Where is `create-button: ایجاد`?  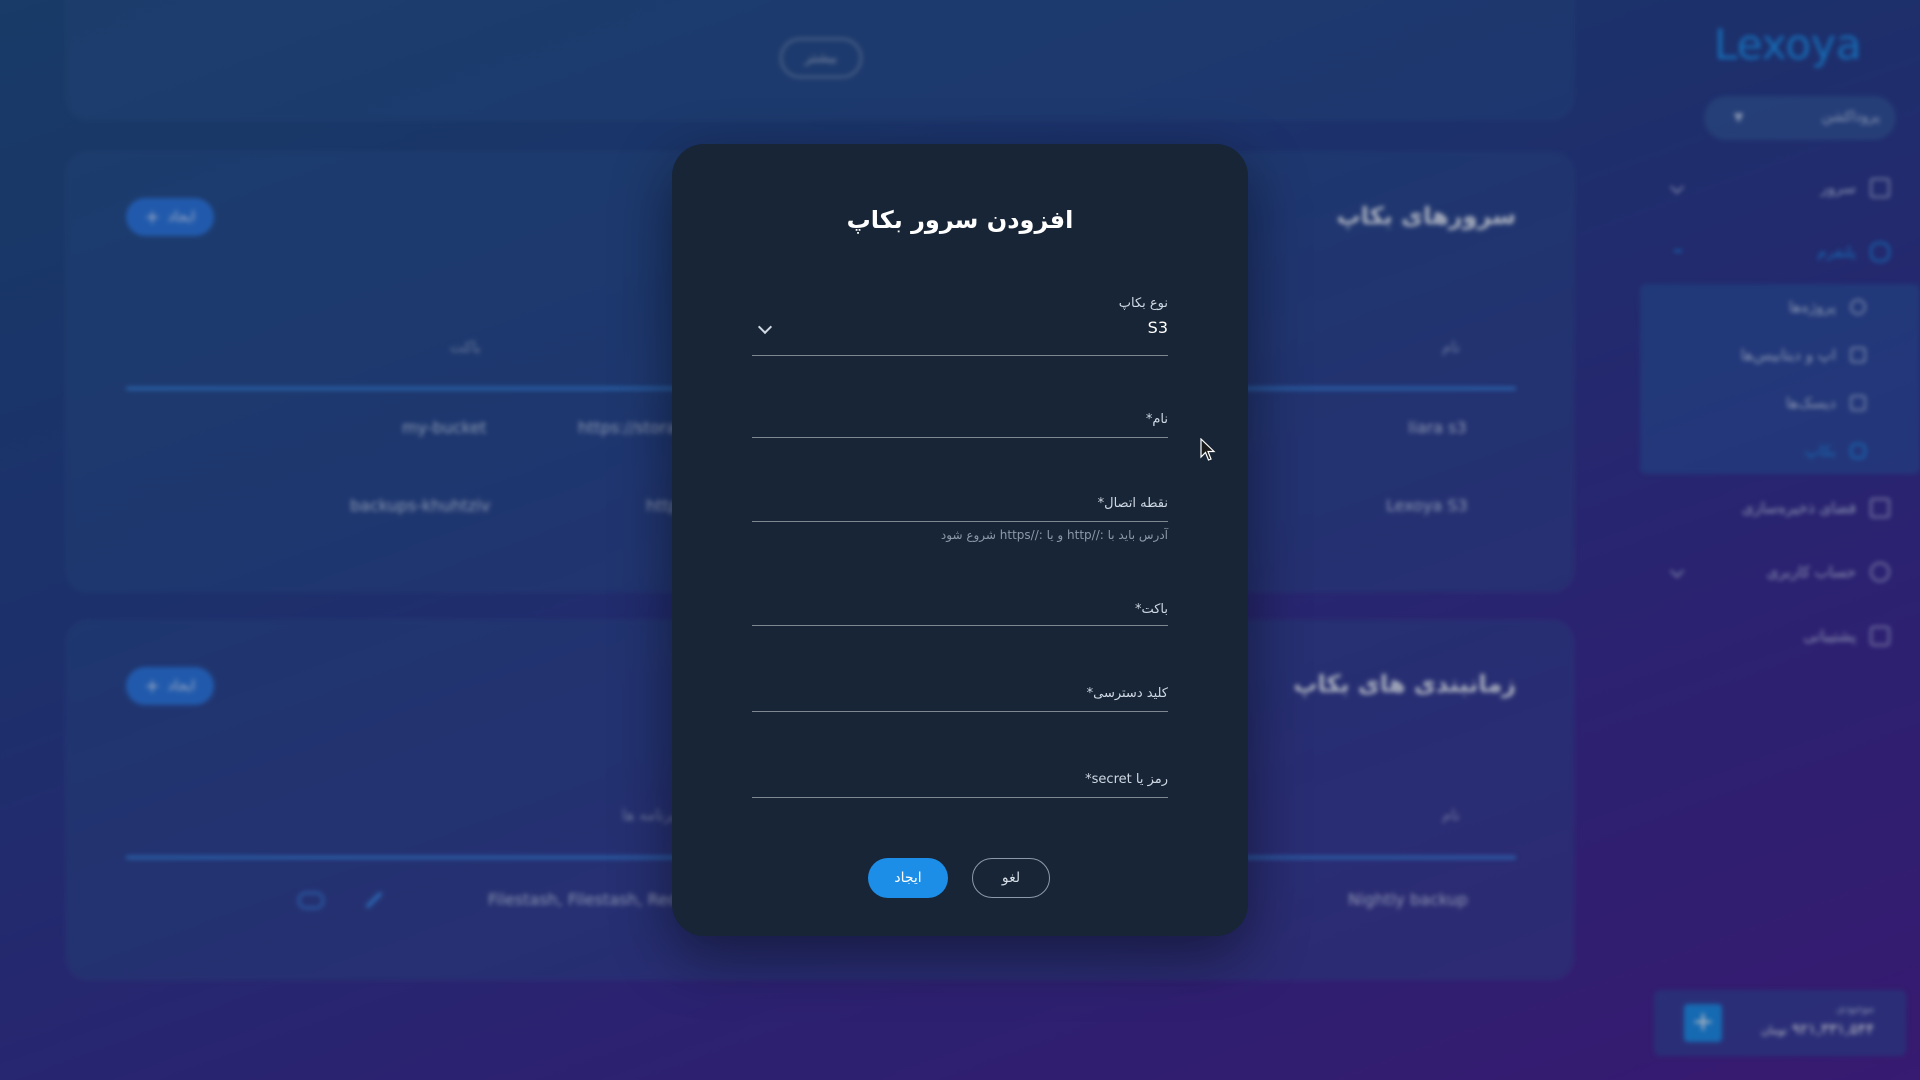
create-button: ایجاد is located at coordinates (908, 878).